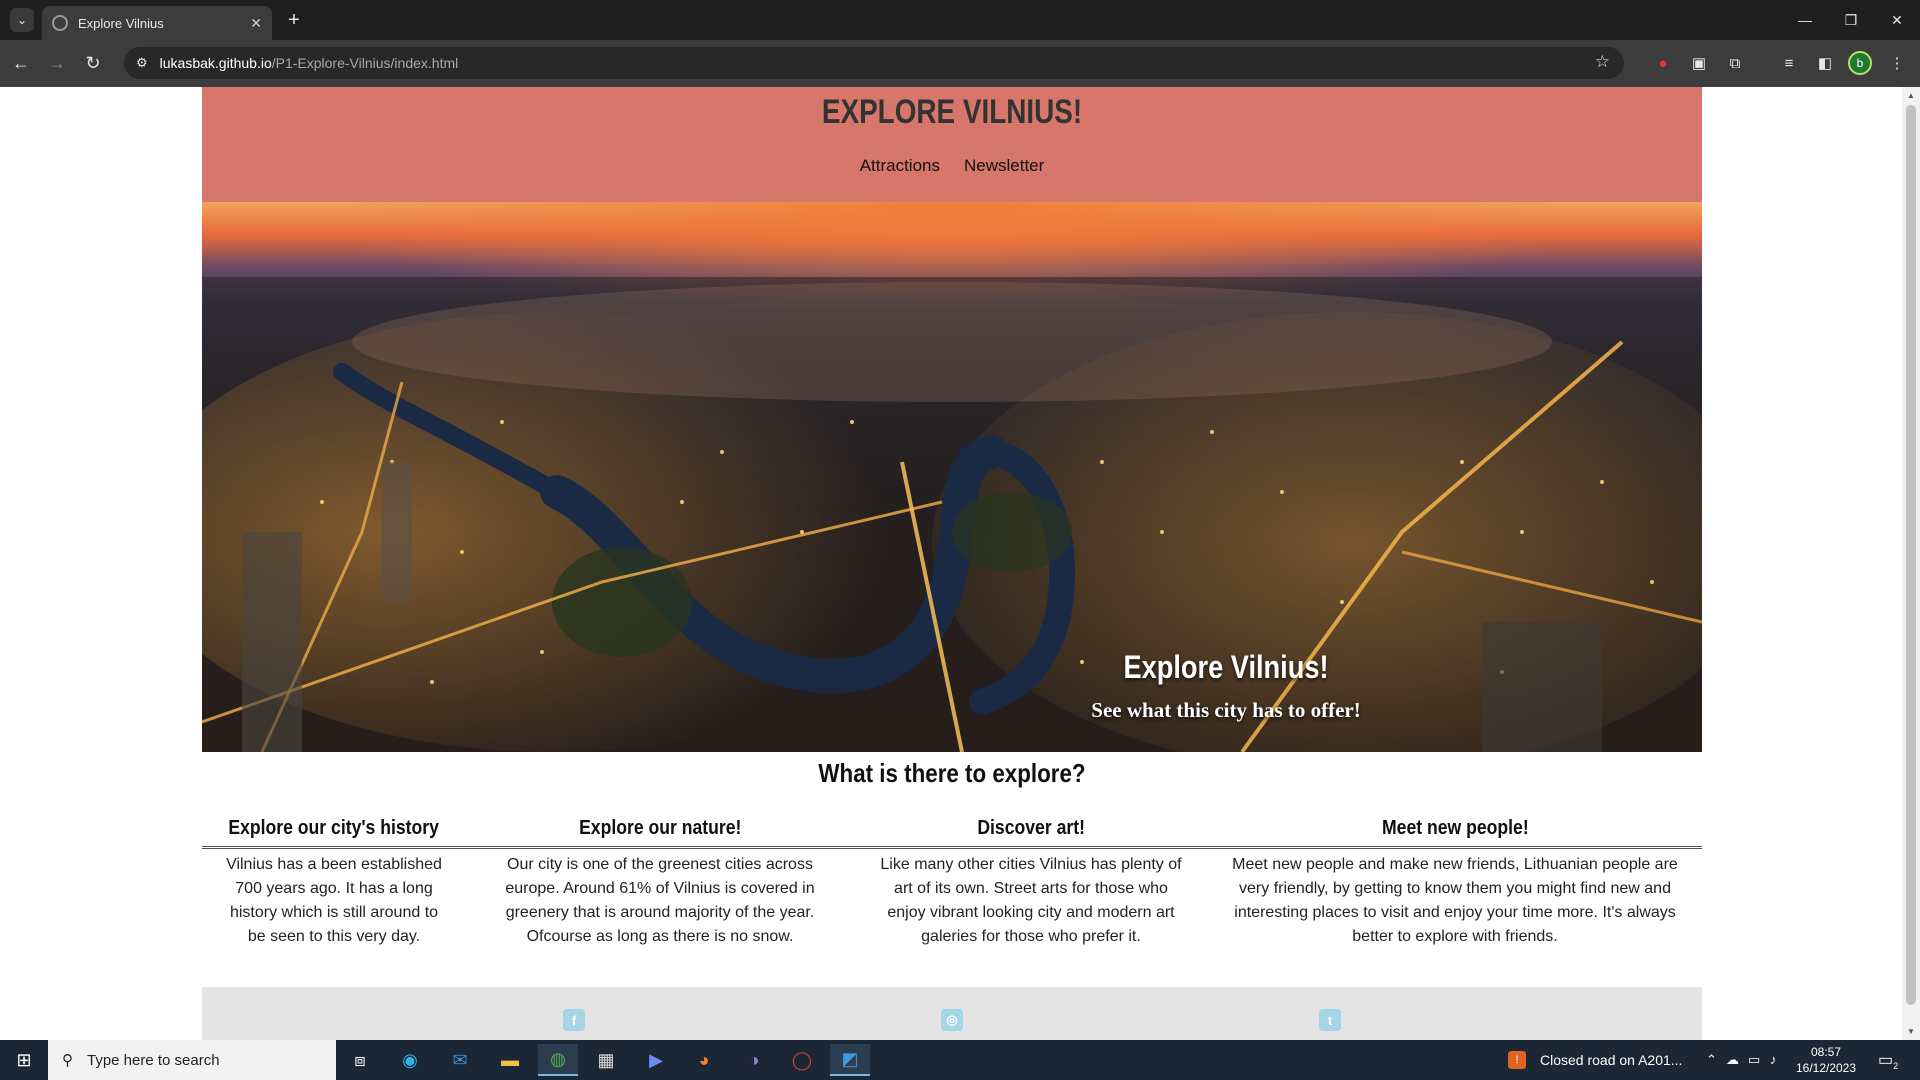 This screenshot has width=1920, height=1080. Describe the element at coordinates (960, 20) in the screenshot. I see `browser-tab-strip: ⌄ Explore Vilnius ✕ + — ❐ ✕` at that location.